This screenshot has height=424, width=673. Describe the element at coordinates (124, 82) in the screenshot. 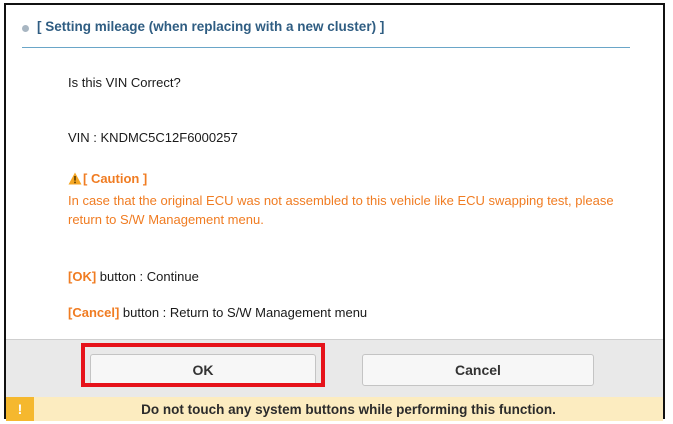

I see `vin-question: Is this VIN Correct?` at that location.